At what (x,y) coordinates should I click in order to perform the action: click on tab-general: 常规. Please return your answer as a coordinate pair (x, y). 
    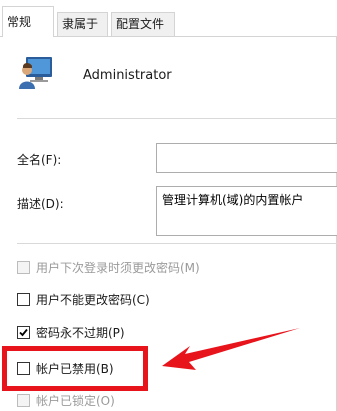
    Looking at the image, I should click on (28, 21).